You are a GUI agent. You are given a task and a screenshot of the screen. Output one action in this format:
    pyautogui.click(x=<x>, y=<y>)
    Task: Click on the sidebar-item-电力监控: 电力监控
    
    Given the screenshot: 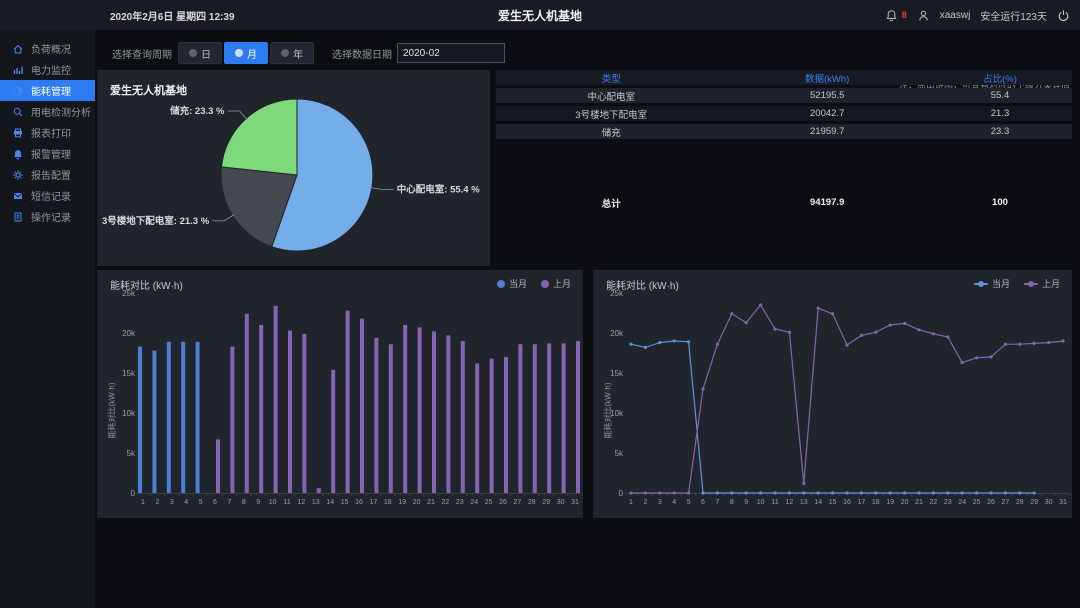 What is the action you would take?
    pyautogui.click(x=47, y=69)
    